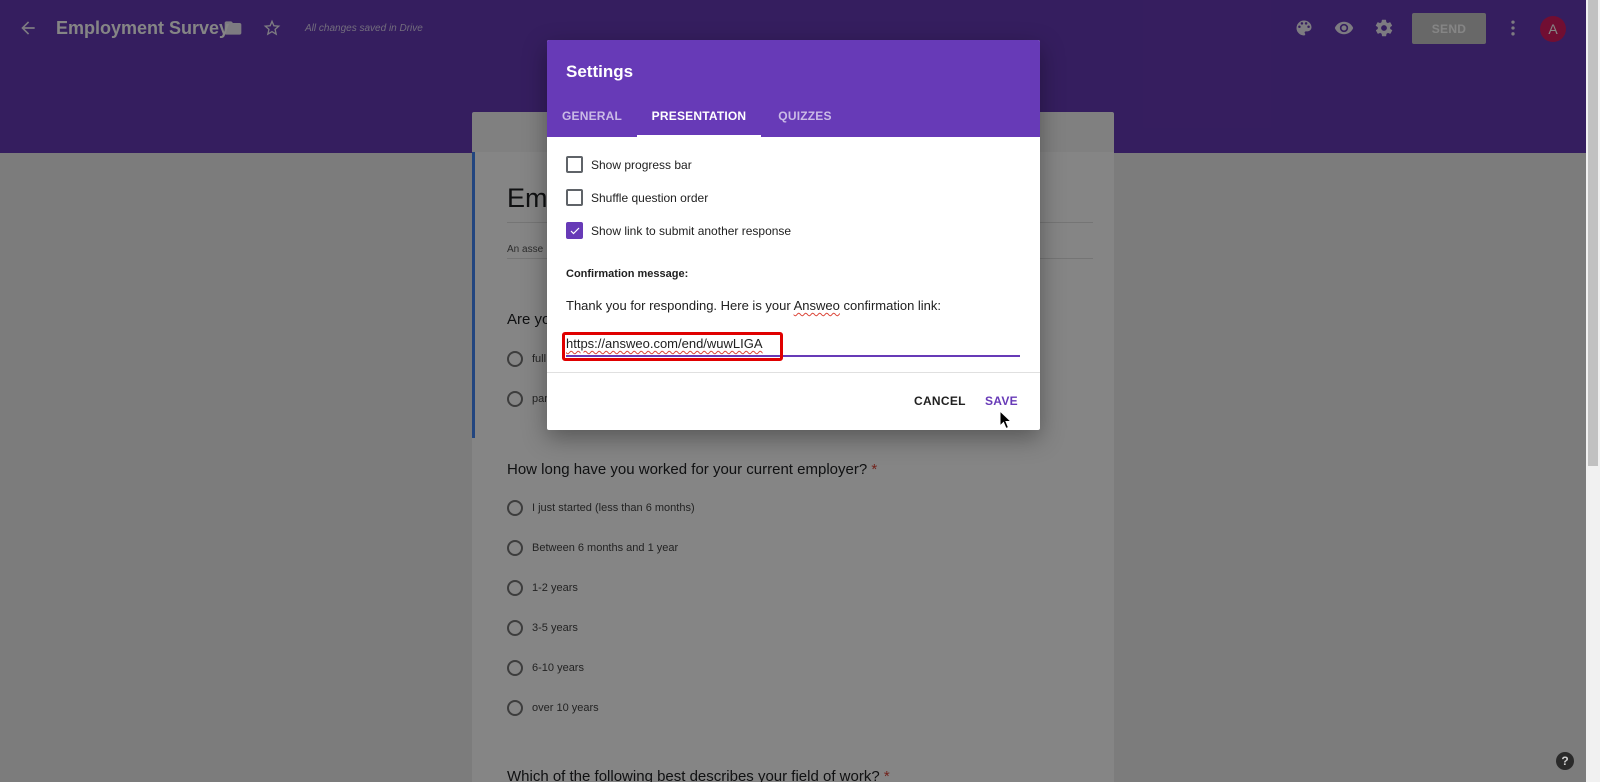 The height and width of the screenshot is (782, 1600). Describe the element at coordinates (672, 346) in the screenshot. I see `highlight-box` at that location.